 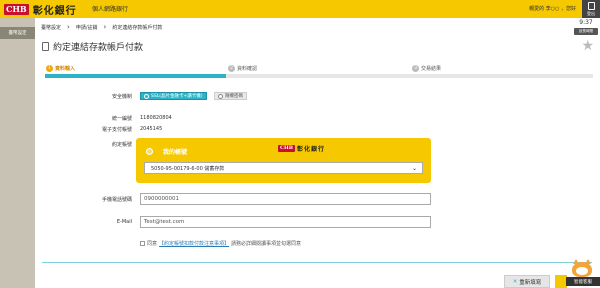 What do you see at coordinates (142, 243) in the screenshot?
I see `agree-checkbox` at bounding box center [142, 243].